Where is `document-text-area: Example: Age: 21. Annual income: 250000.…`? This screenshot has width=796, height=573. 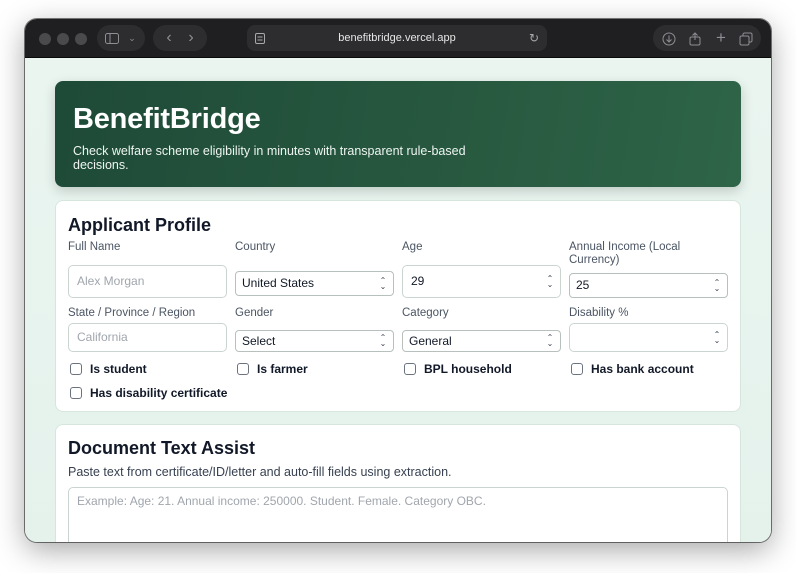
document-text-area: Example: Age: 21. Annual income: 250000.… is located at coordinates (398, 514).